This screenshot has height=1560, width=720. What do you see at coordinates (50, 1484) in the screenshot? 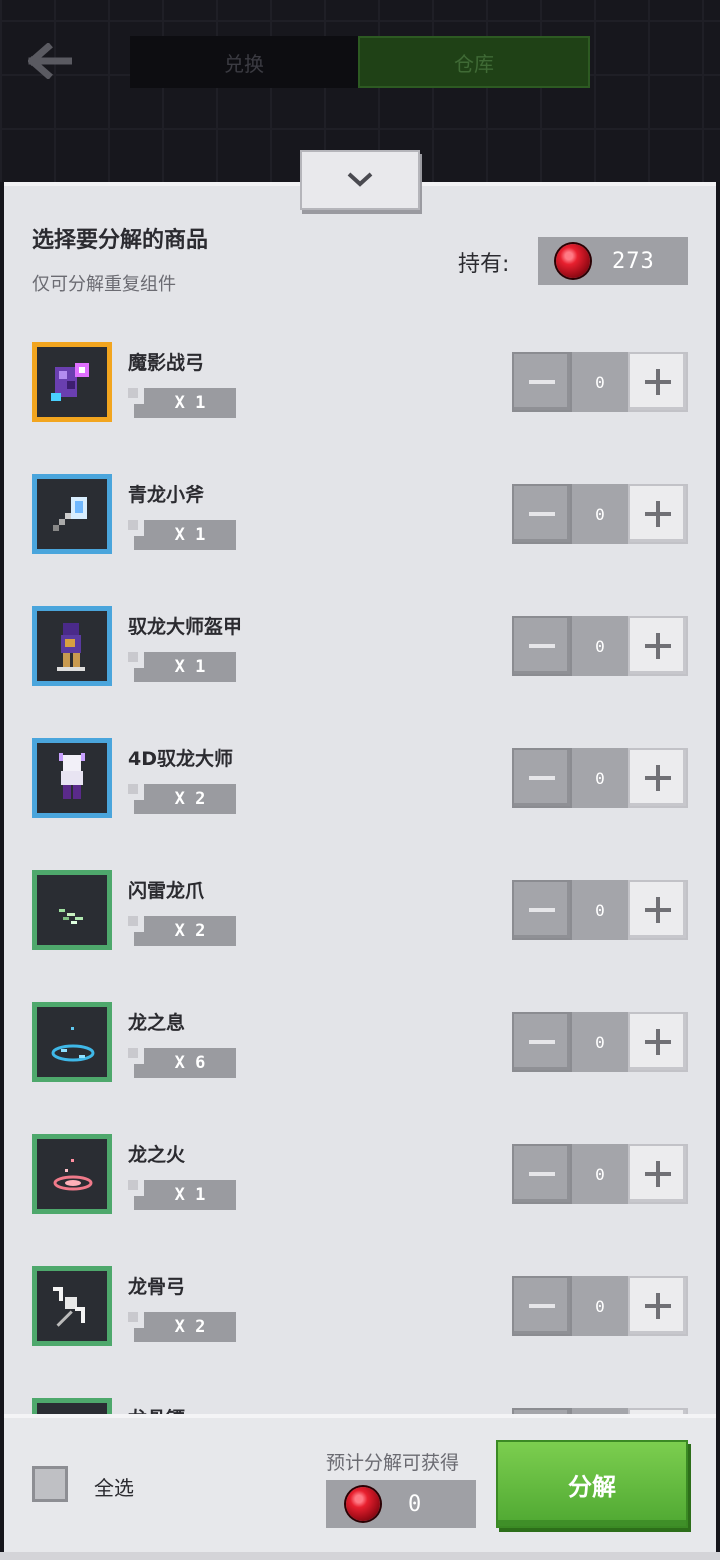
I see `select-all-checkbox` at bounding box center [50, 1484].